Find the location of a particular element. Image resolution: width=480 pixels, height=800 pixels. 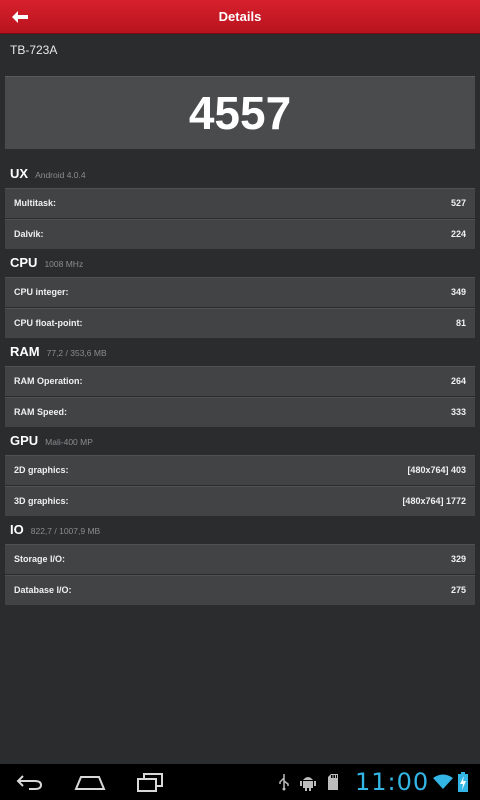

result-row-database-io: Database I/O: 275 is located at coordinates (240, 590).